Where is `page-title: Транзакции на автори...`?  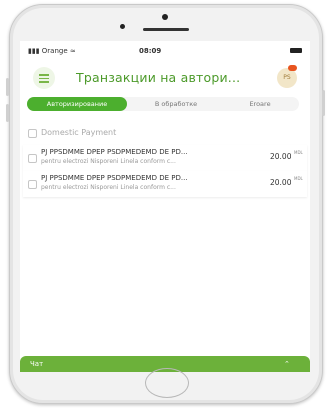 page-title: Транзакции на автори... is located at coordinates (158, 77).